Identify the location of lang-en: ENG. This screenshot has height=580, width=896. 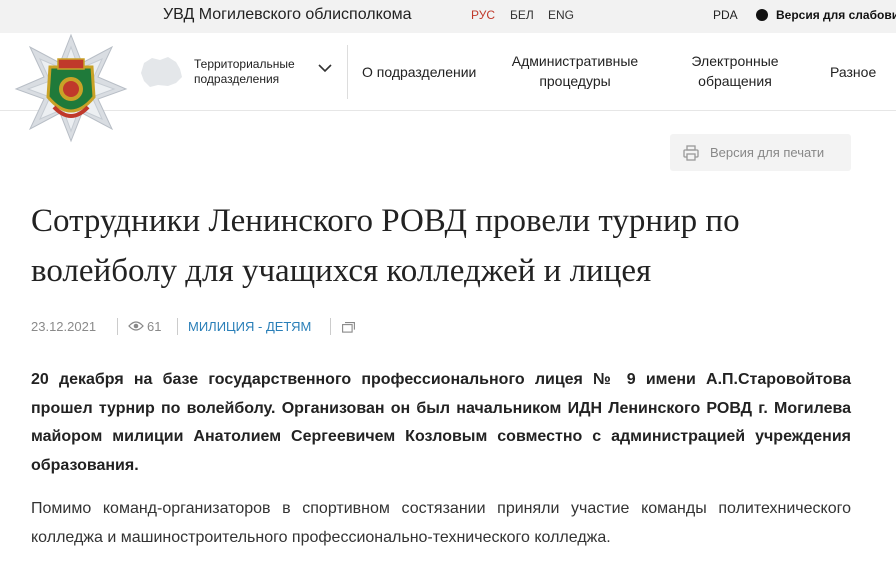
(561, 15).